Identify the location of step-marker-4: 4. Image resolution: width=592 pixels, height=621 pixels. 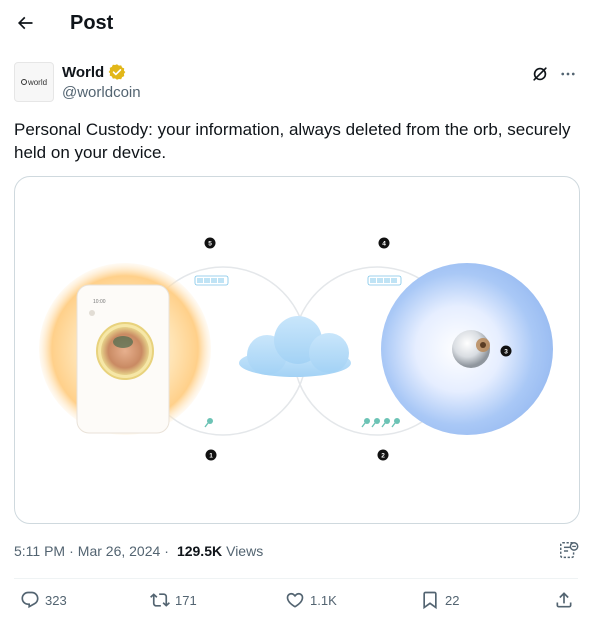
(384, 243).